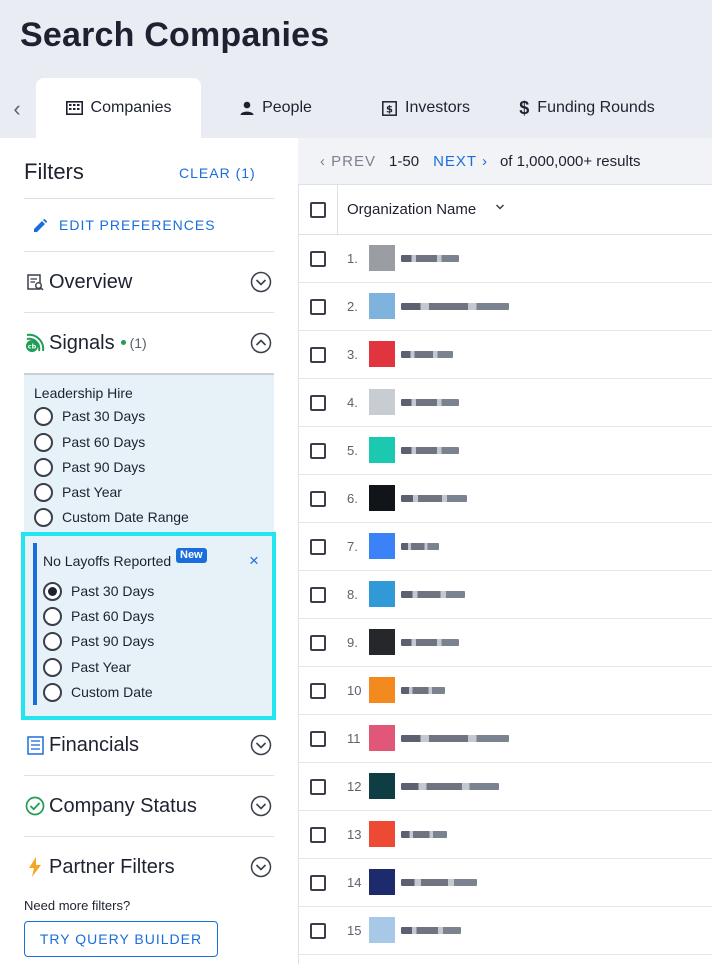  What do you see at coordinates (276, 108) in the screenshot?
I see `tab-people: People` at bounding box center [276, 108].